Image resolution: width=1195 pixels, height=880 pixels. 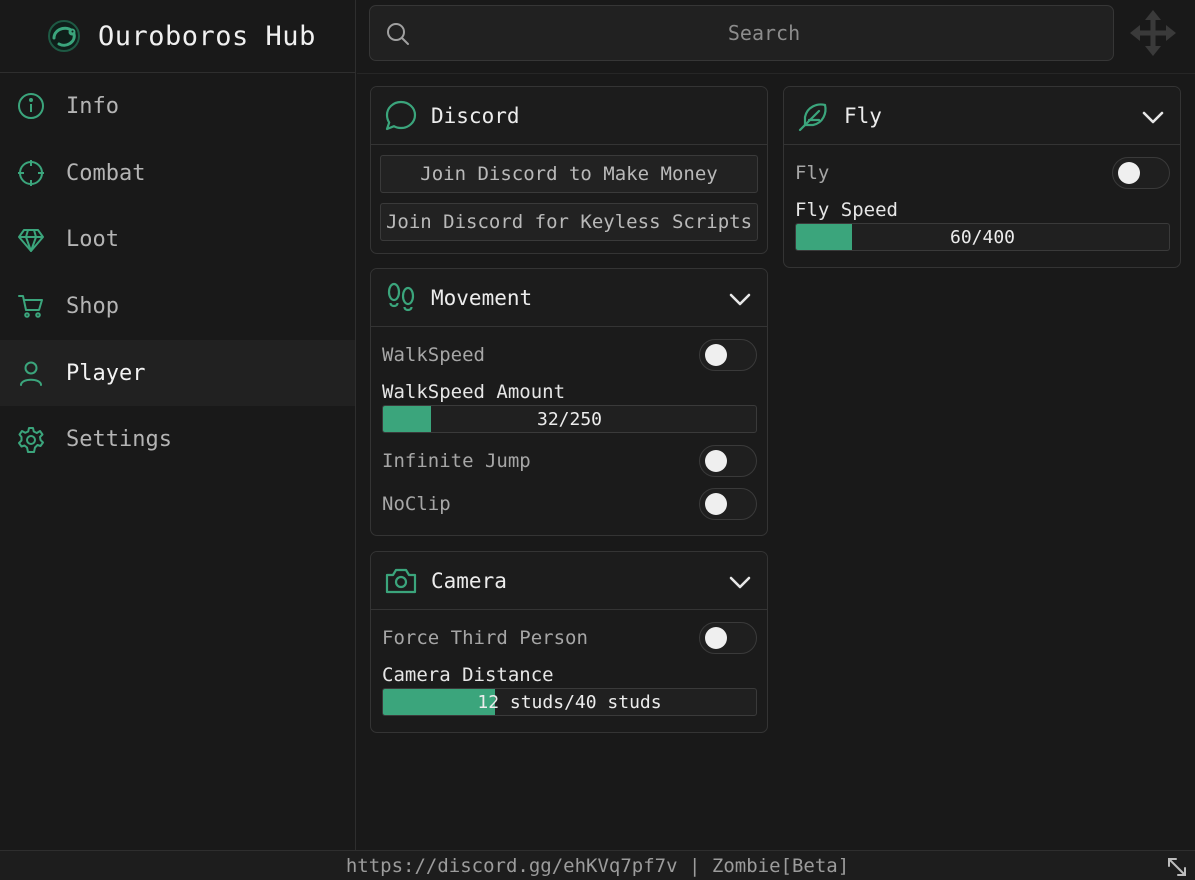 I want to click on discord-panel-header: Discord, so click(x=569, y=116).